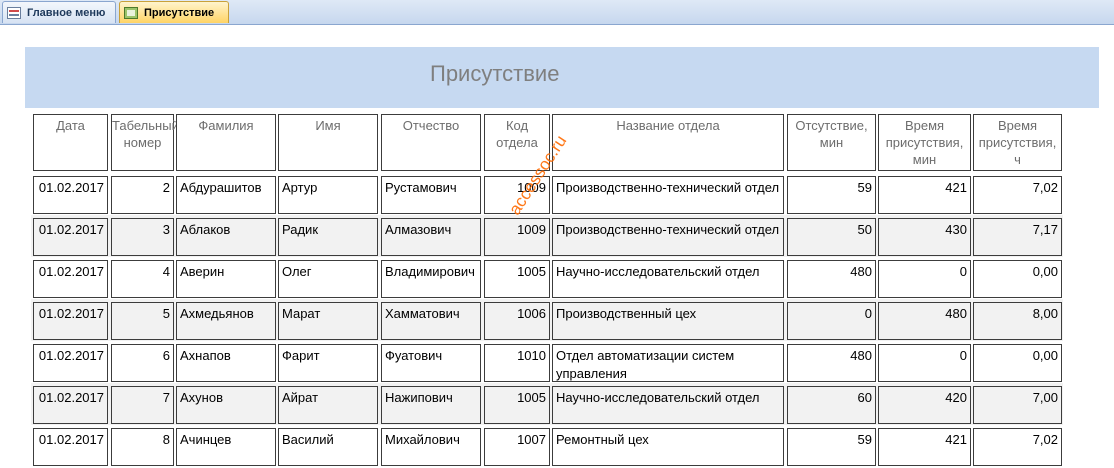 The width and height of the screenshot is (1114, 468). I want to click on column-header-first-name: Имя, so click(328, 142).